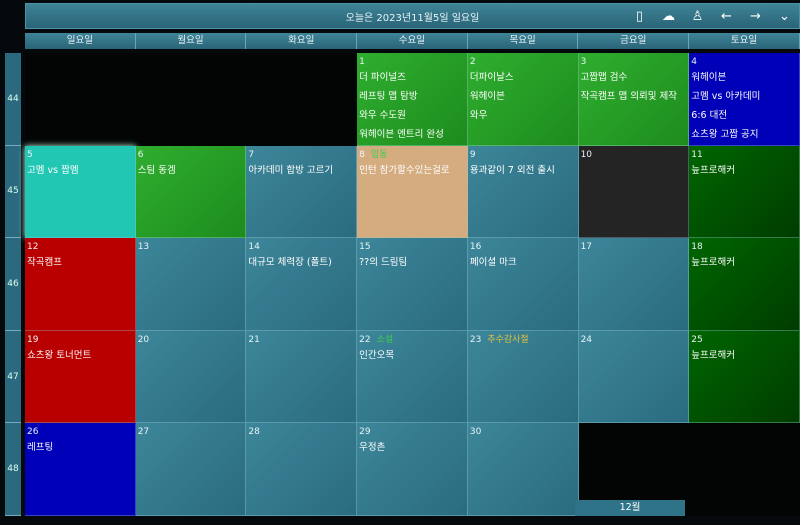  What do you see at coordinates (634, 192) in the screenshot?
I see `day-cell: 10` at bounding box center [634, 192].